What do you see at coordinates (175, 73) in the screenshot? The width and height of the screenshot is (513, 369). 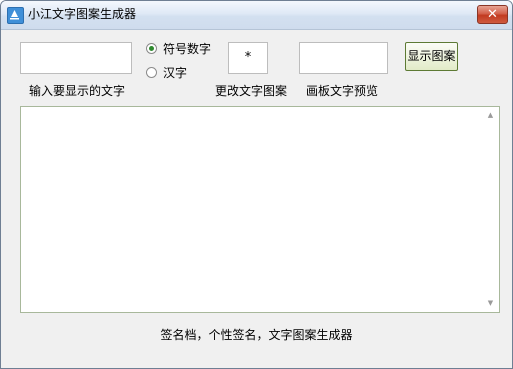 I see `radio-chinese-char-label: 汉字` at bounding box center [175, 73].